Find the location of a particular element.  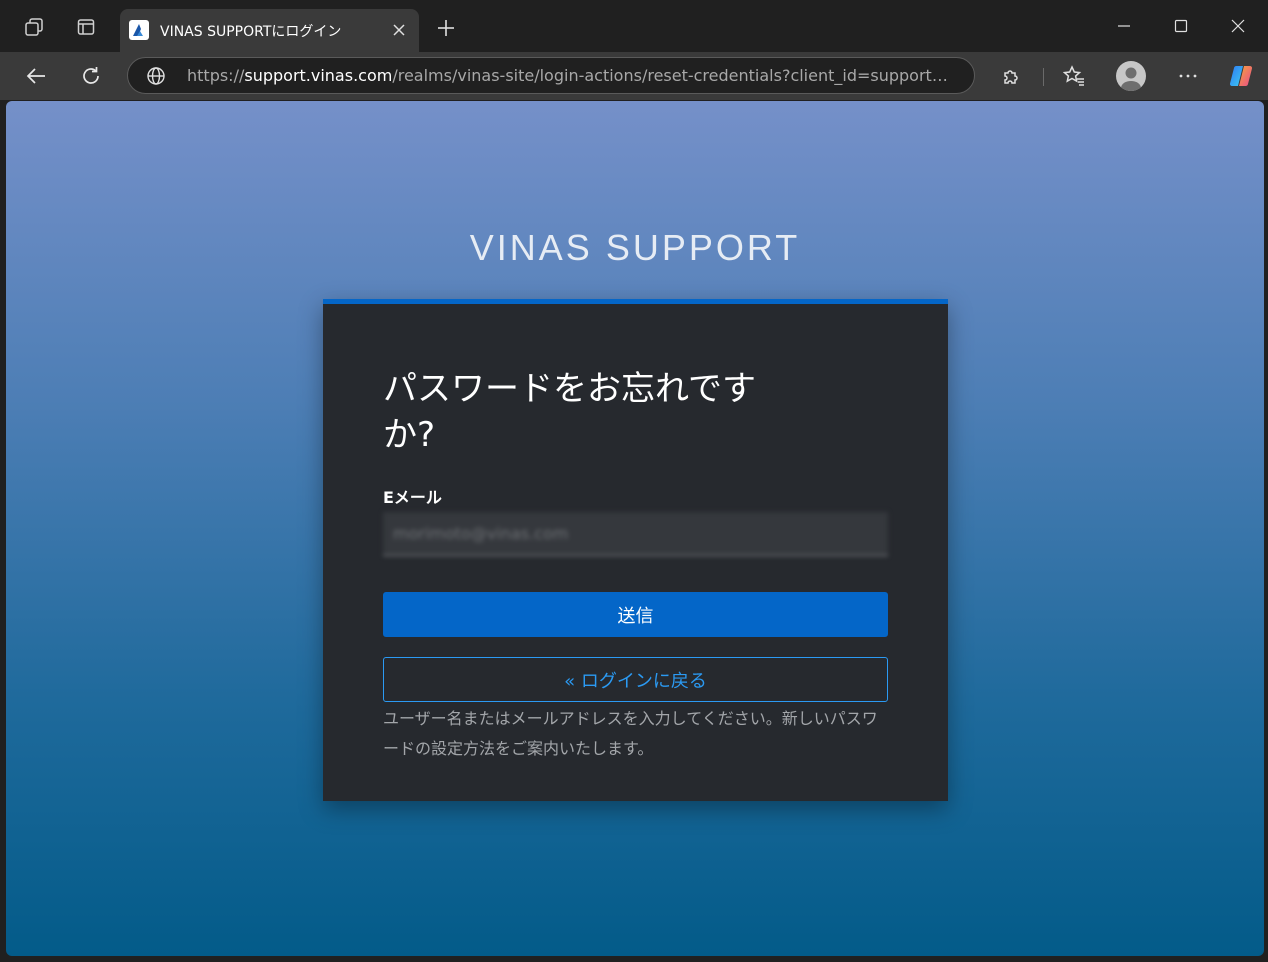

globe-icon is located at coordinates (156, 76).